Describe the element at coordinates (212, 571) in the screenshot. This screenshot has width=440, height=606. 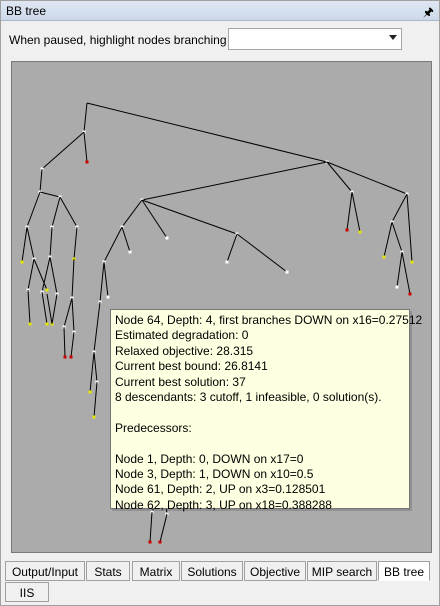
I see `tab-solutions: Solutions` at that location.